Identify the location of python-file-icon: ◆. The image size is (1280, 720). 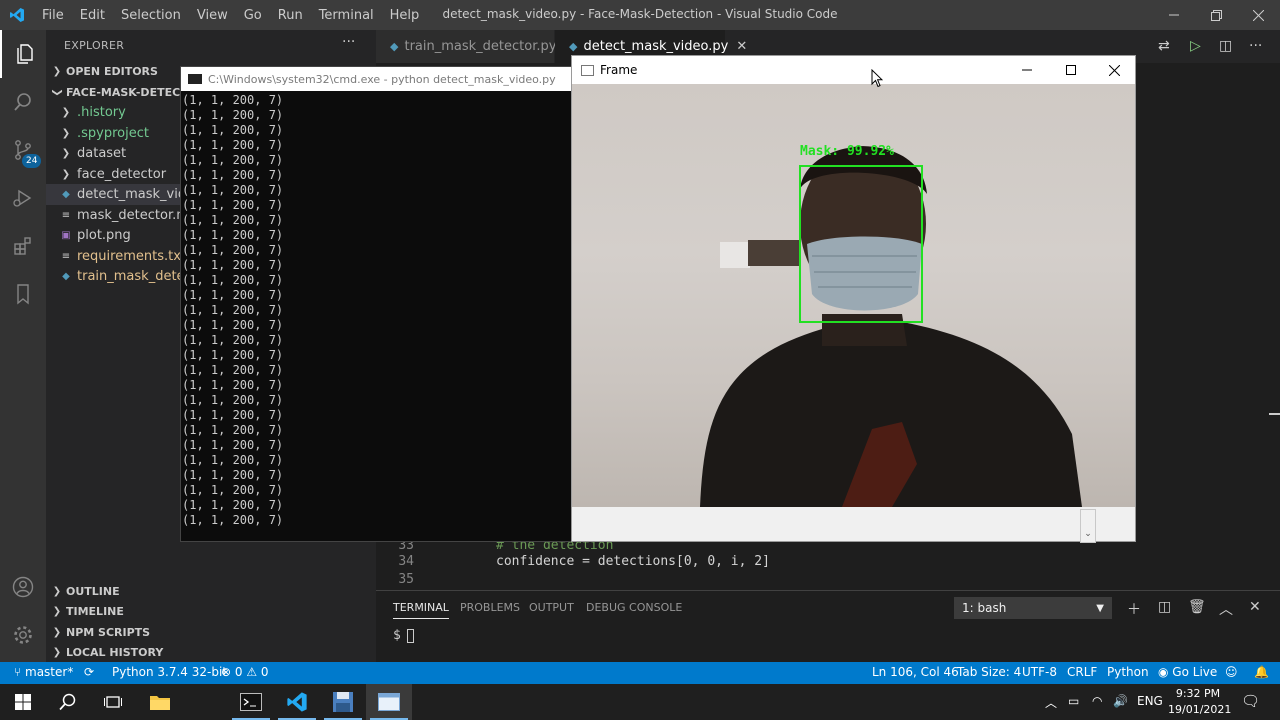
(394, 46).